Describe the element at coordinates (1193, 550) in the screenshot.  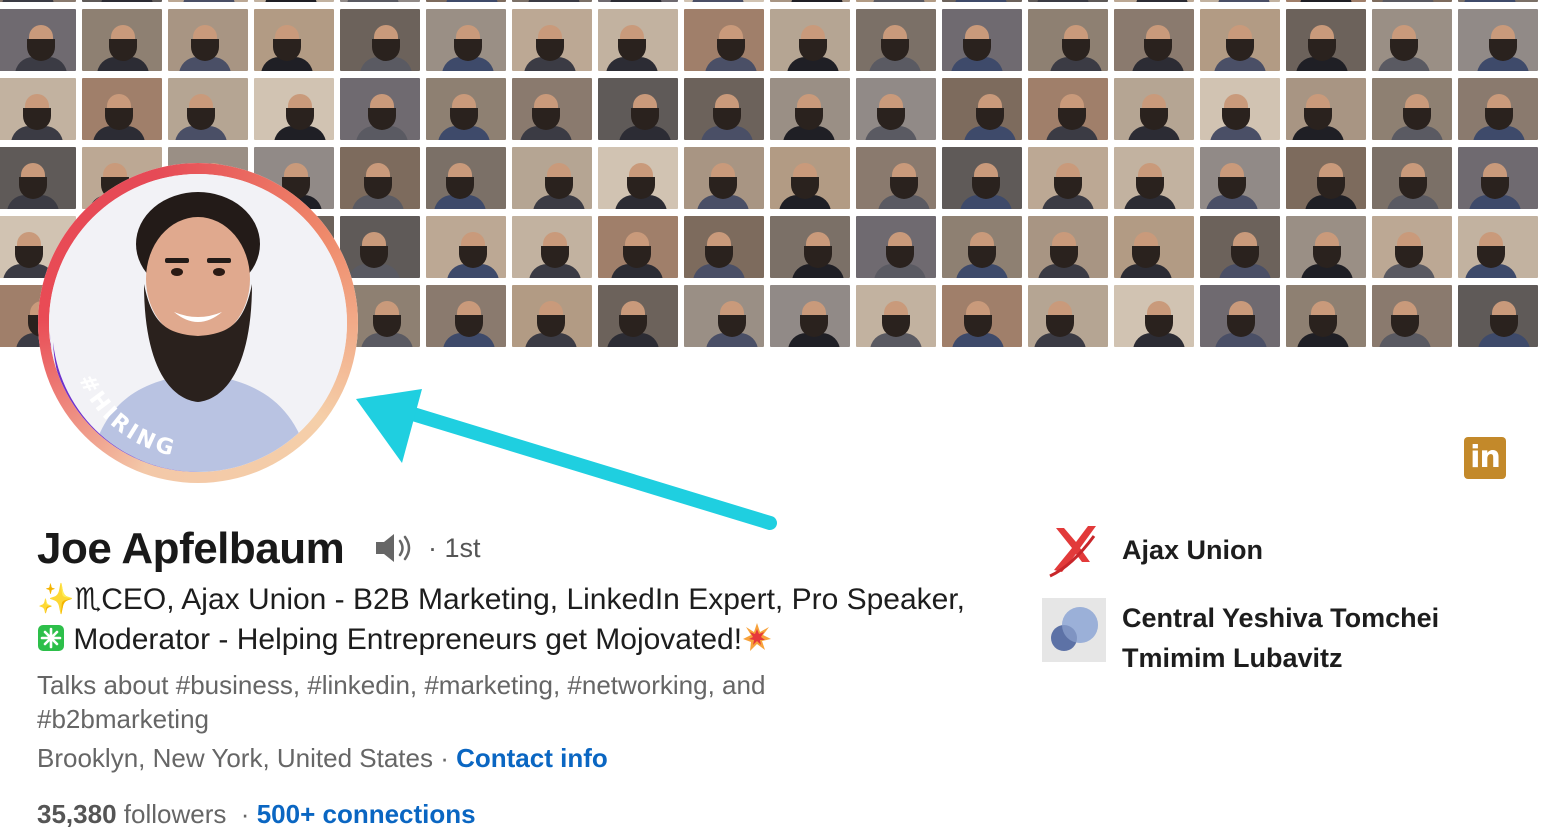
I see `company-name: Ajax Union` at that location.